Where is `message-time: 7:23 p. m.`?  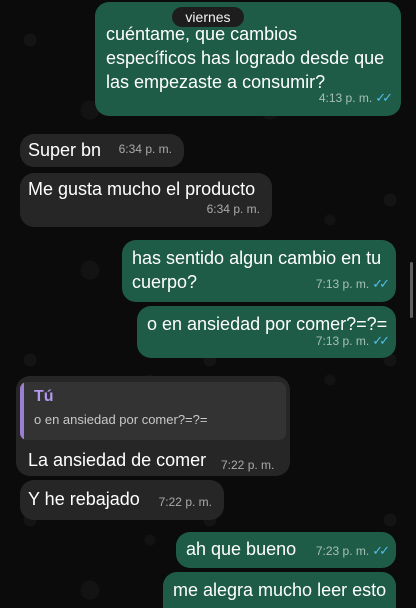 message-time: 7:23 p. m. is located at coordinates (342, 551).